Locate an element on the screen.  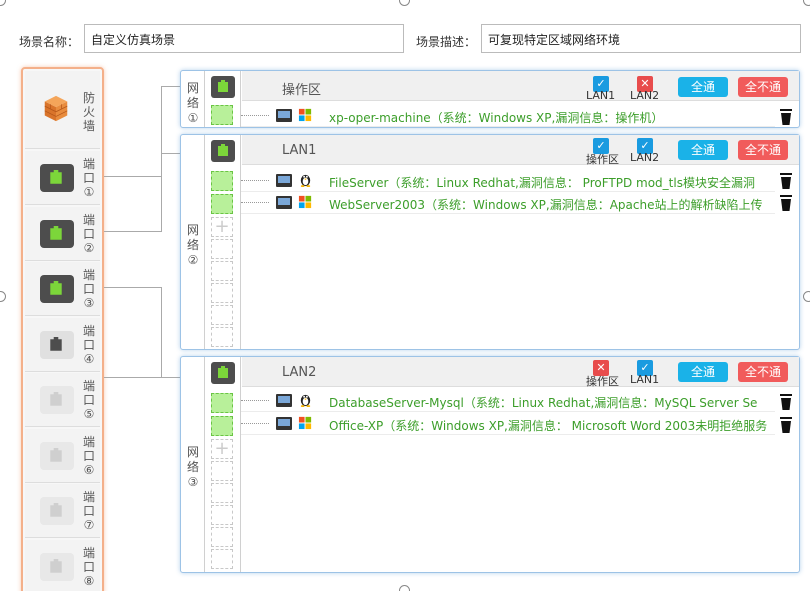
network-label: 网络① is located at coordinates (193, 99).